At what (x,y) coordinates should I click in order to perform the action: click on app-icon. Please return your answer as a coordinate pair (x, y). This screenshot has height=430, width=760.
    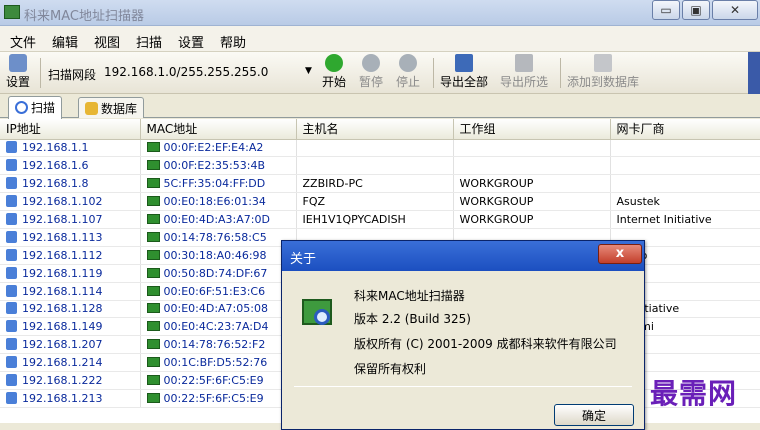
    Looking at the image, I should click on (12, 12).